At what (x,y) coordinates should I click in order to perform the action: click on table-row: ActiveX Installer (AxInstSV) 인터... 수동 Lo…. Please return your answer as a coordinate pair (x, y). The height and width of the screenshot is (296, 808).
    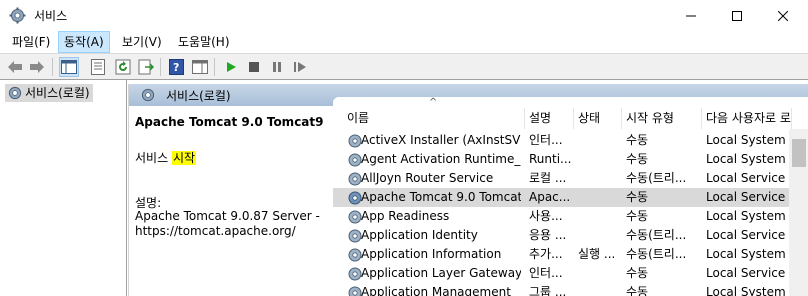
    Looking at the image, I should click on (561, 140).